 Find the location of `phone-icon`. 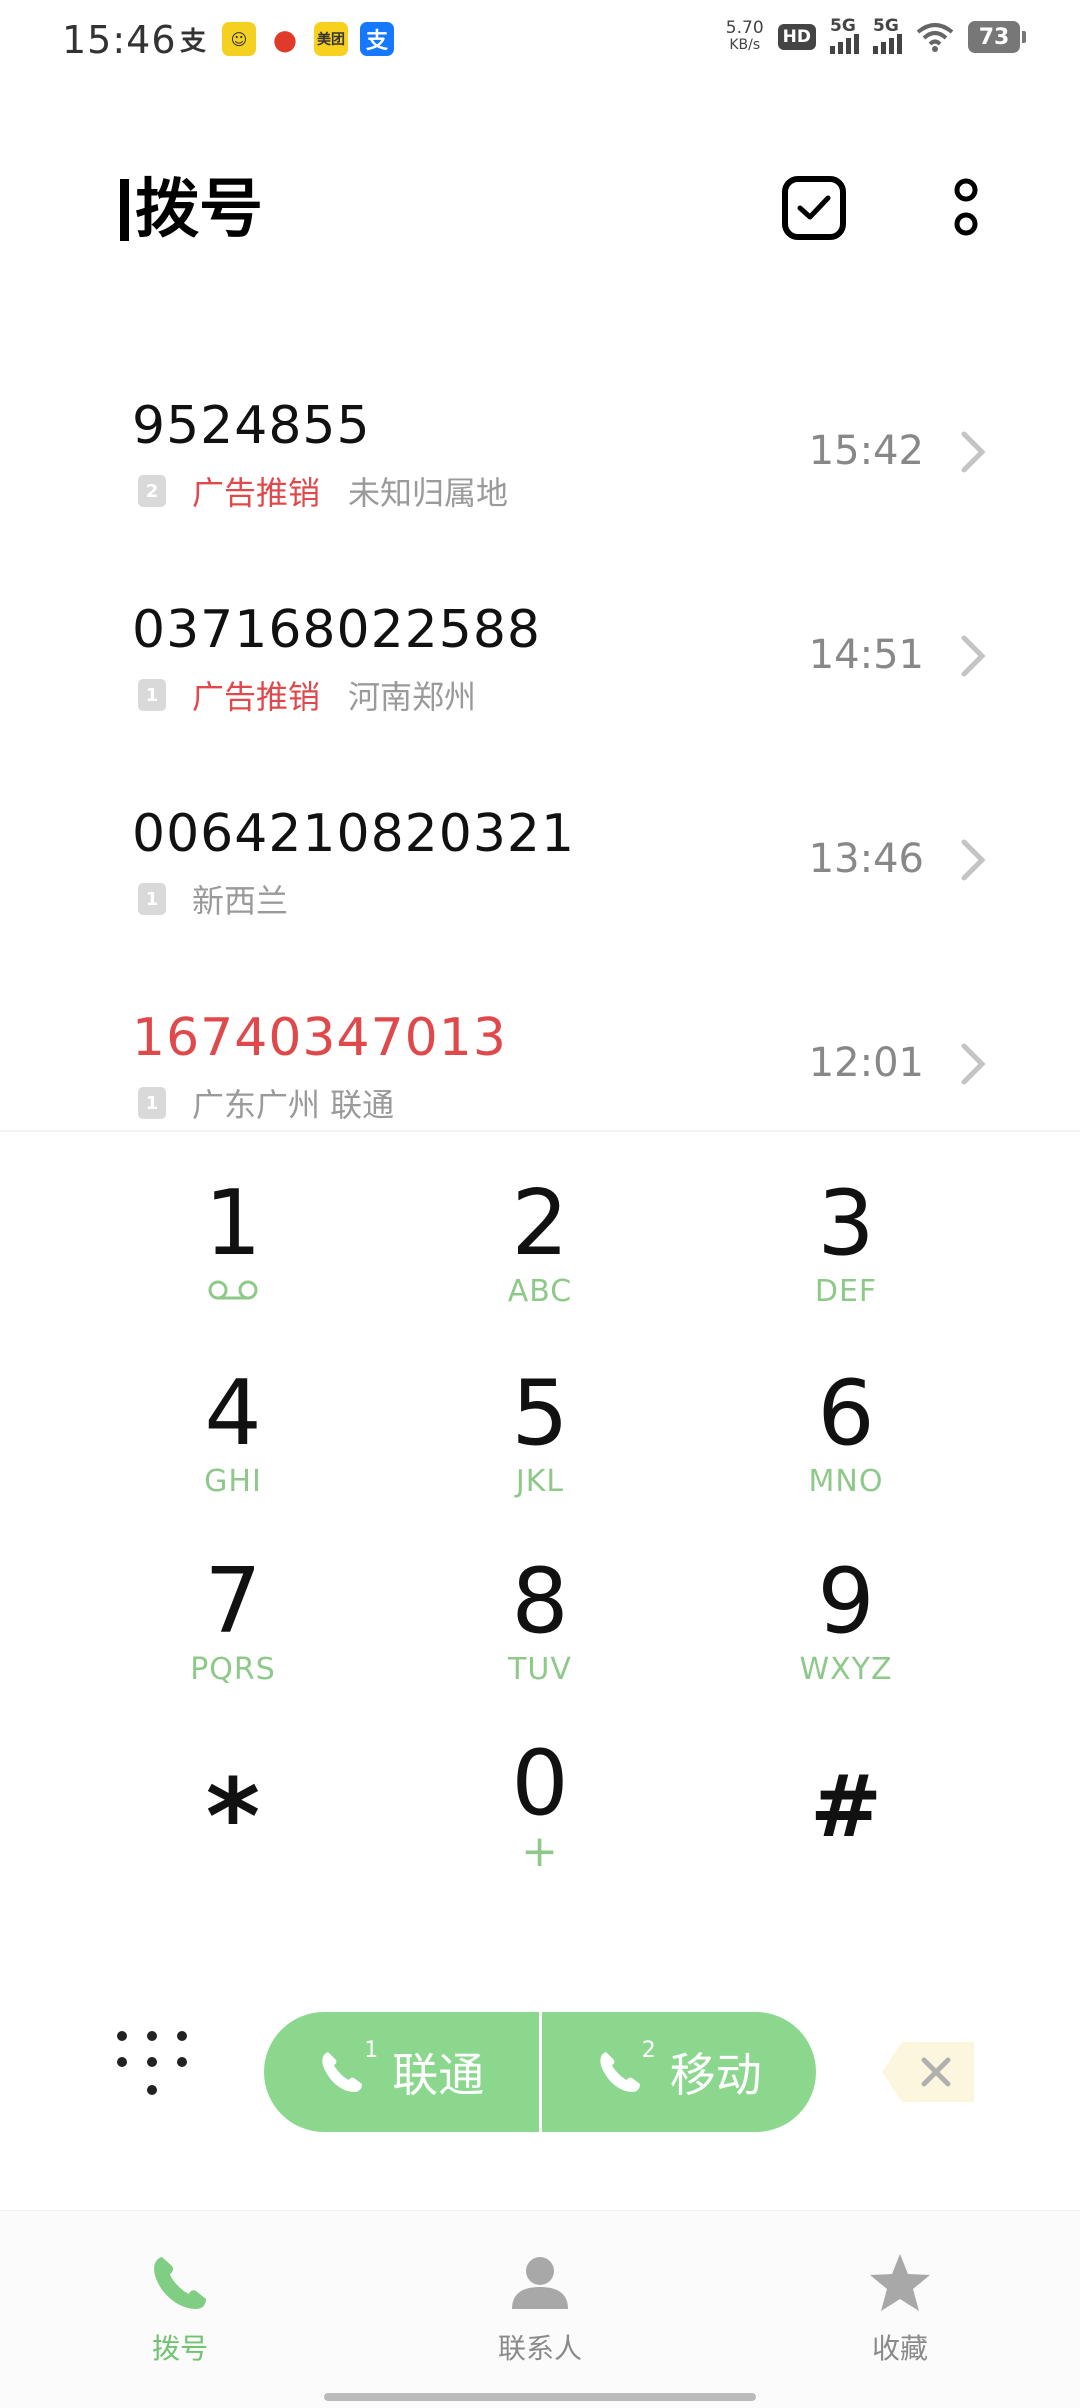

phone-icon is located at coordinates (180, 2283).